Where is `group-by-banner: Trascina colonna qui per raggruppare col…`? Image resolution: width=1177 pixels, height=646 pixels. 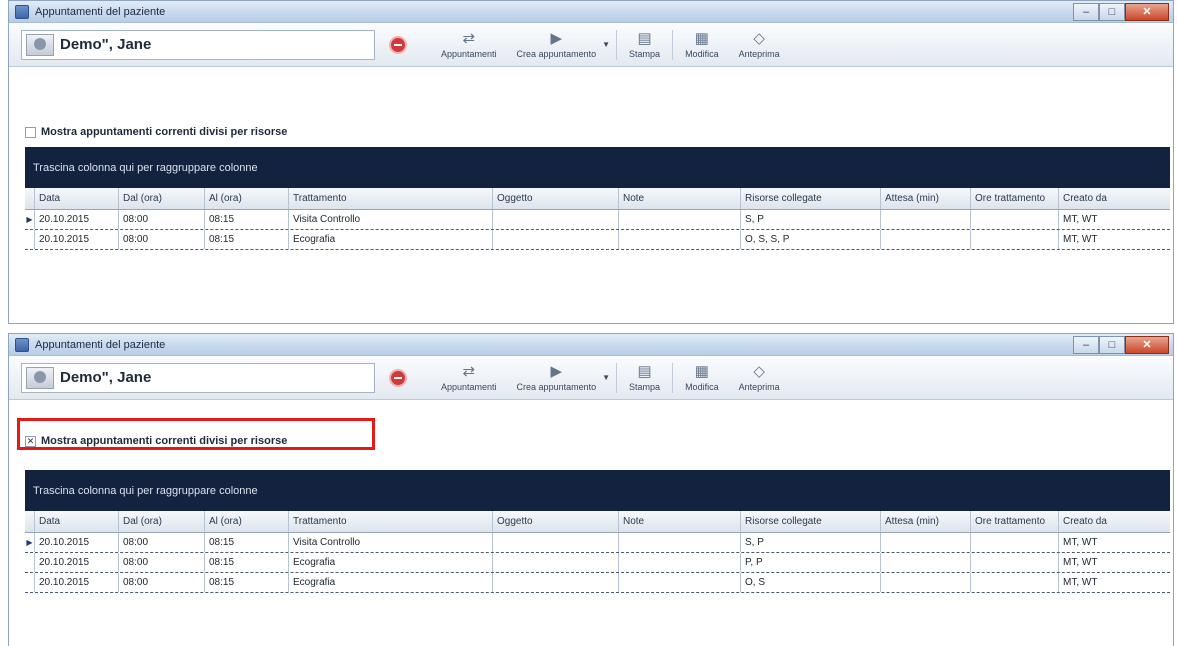 group-by-banner: Trascina colonna qui per raggruppare col… is located at coordinates (597, 490).